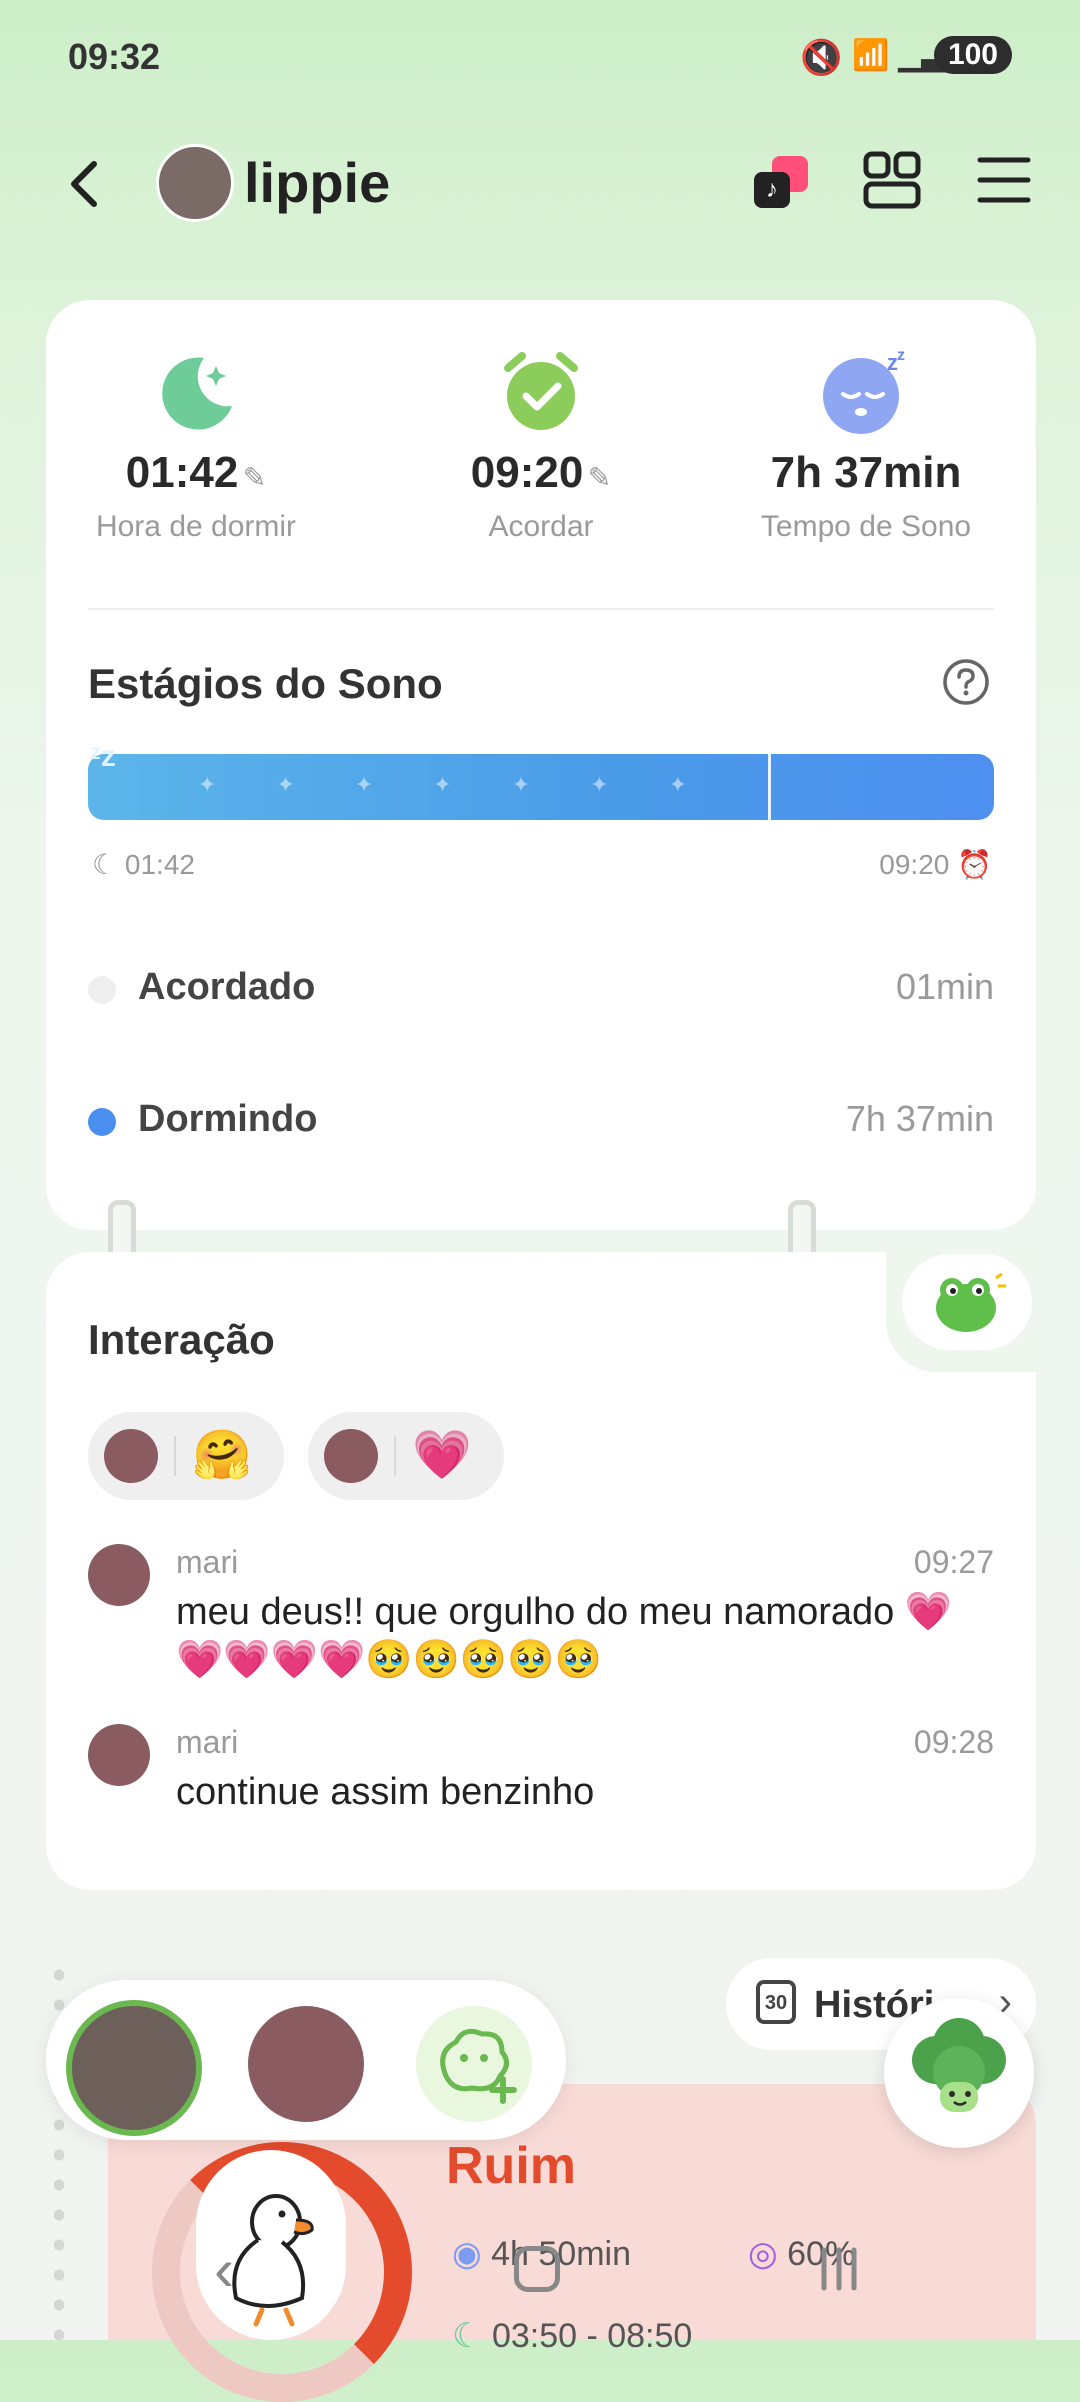 The image size is (1080, 2402). Describe the element at coordinates (541, 1122) in the screenshot. I see `stage-row-sleeping: Dormindo 7h 37min` at that location.